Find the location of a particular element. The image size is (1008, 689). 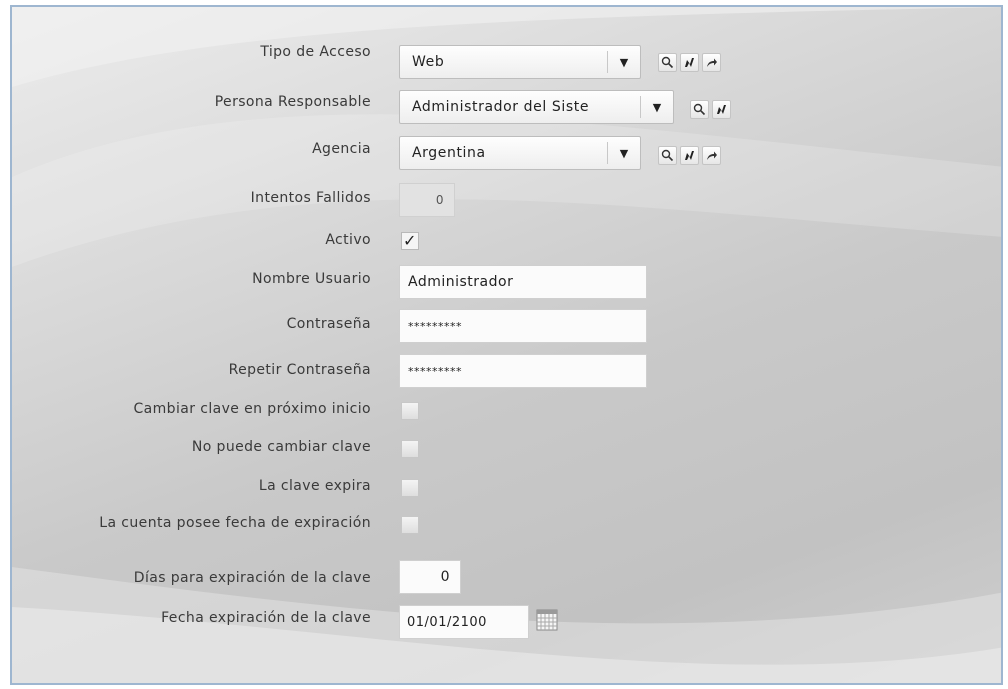

clave-expira-checkbox is located at coordinates (410, 488).